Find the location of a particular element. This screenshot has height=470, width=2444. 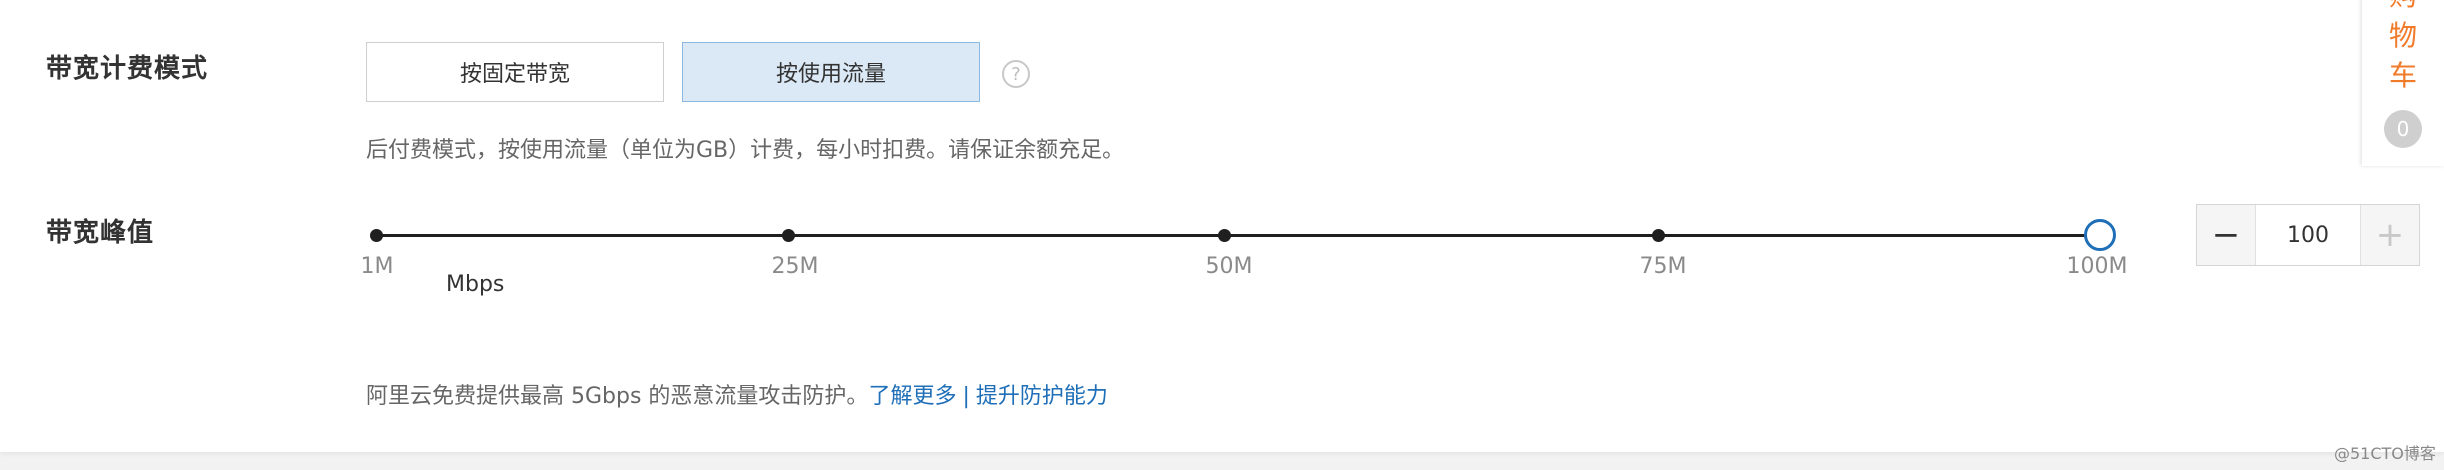

slider-track is located at coordinates (1238, 235).